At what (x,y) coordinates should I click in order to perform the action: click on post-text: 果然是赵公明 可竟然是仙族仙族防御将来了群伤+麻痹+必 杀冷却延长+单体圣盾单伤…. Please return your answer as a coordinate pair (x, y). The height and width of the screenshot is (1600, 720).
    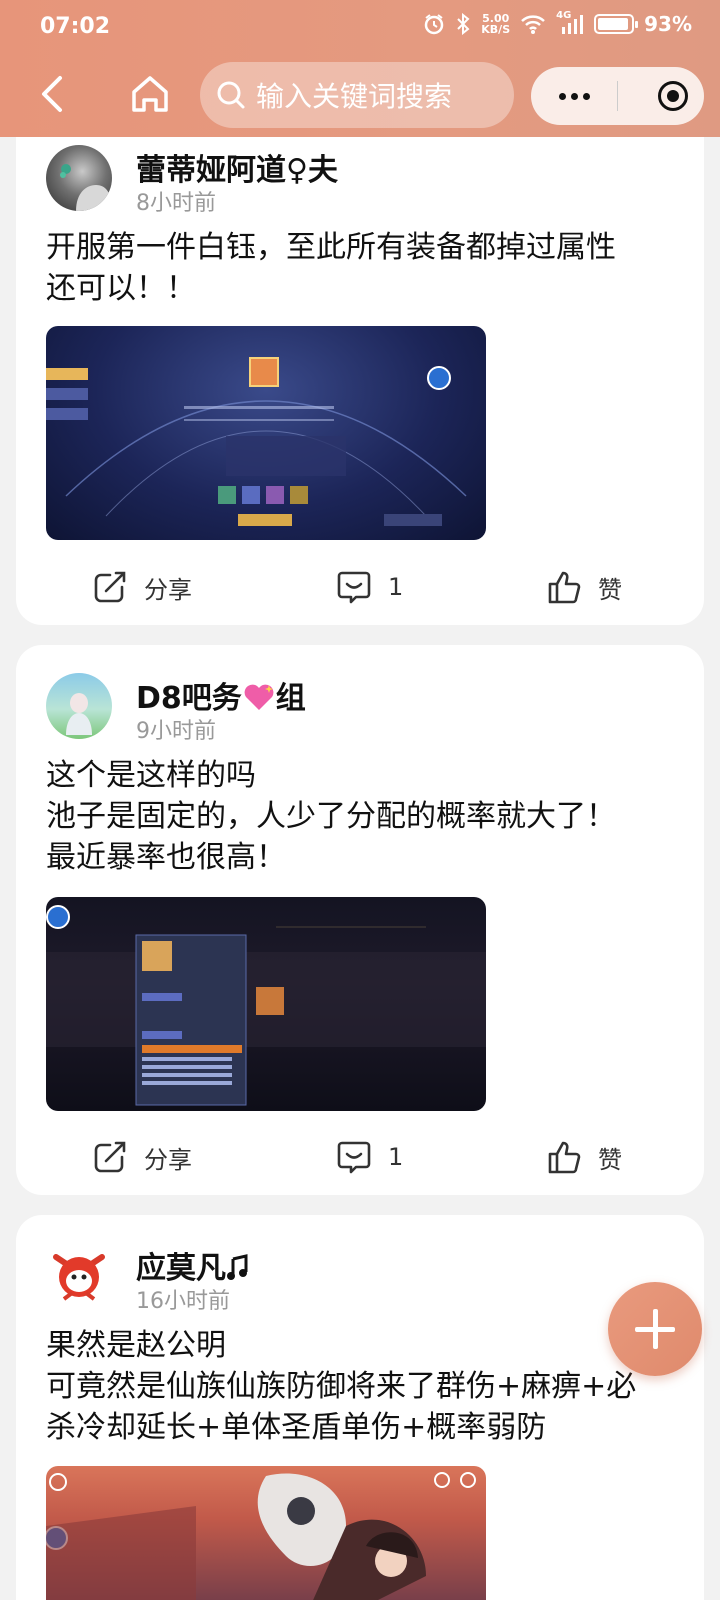
    Looking at the image, I should click on (341, 1386).